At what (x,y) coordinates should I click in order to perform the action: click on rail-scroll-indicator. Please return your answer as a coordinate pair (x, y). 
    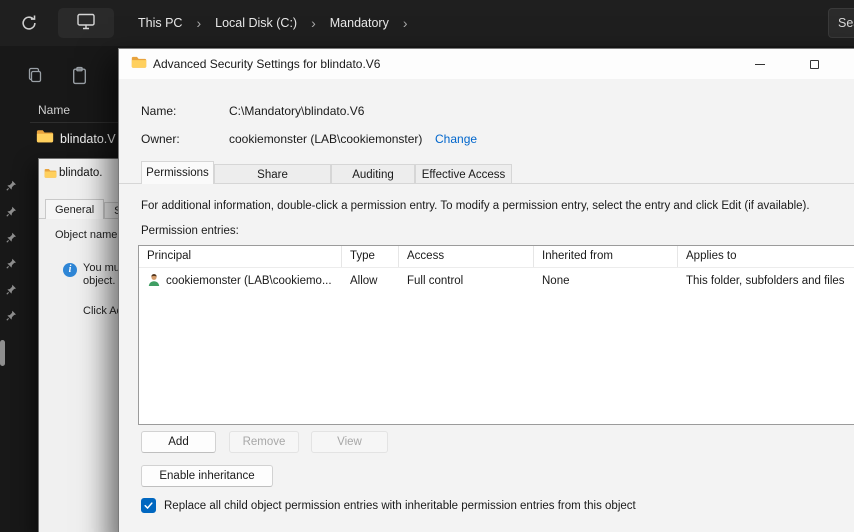
    Looking at the image, I should click on (2, 353).